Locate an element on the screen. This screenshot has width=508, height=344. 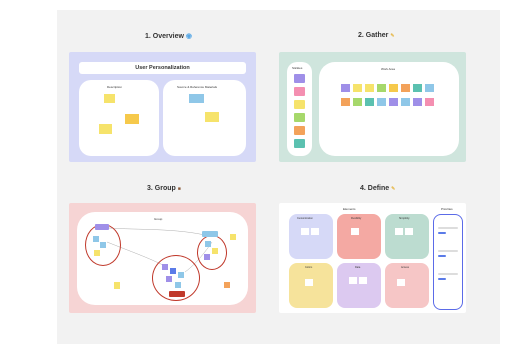
theme-card: Data is located at coordinates (359, 285).